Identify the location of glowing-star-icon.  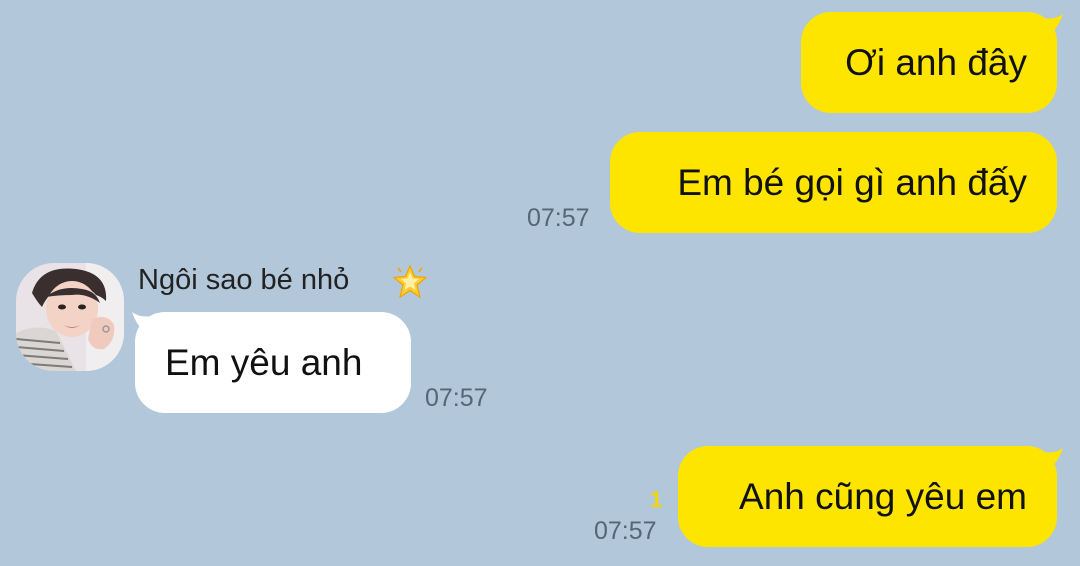
(410, 281).